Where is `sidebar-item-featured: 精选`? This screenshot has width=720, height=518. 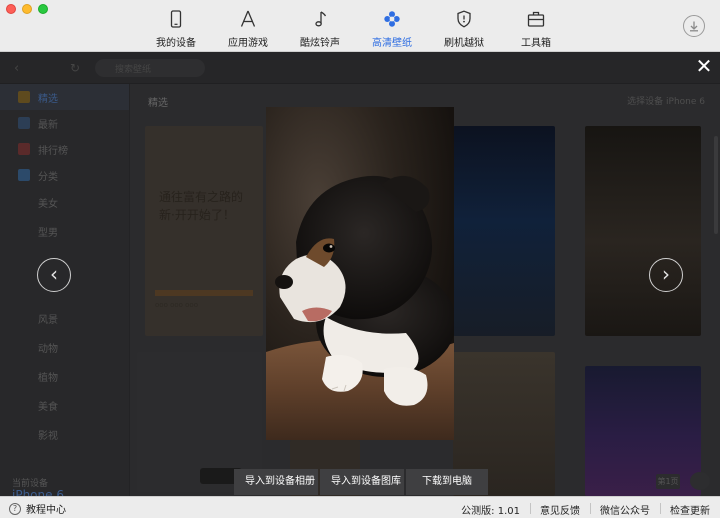
sidebar-item-featured: 精选 is located at coordinates (64, 97).